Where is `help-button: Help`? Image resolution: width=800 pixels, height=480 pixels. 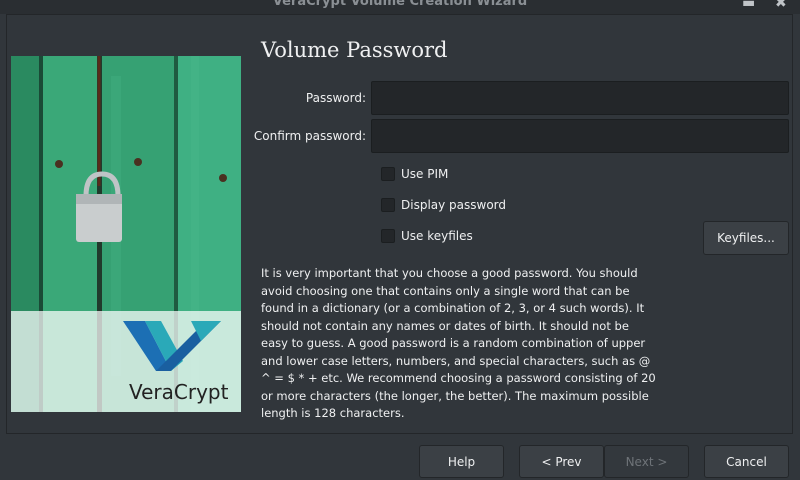
help-button: Help is located at coordinates (461, 461).